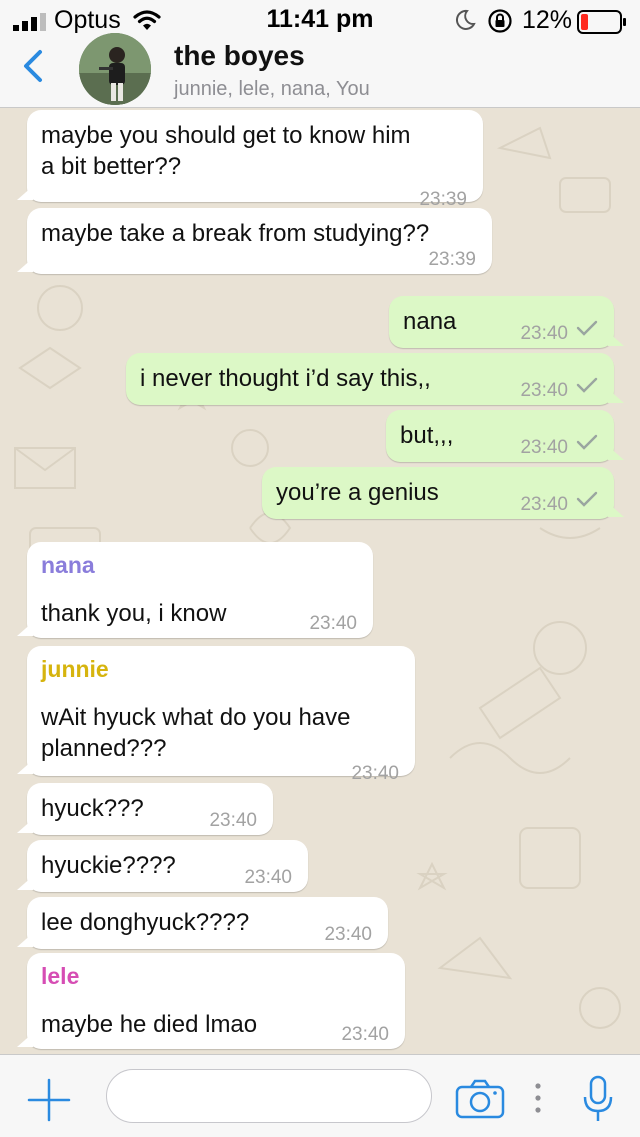 Image resolution: width=640 pixels, height=1137 pixels. What do you see at coordinates (505, 436) in the screenshot?
I see `outgoing-message-bubble: but,,, 23:40` at bounding box center [505, 436].